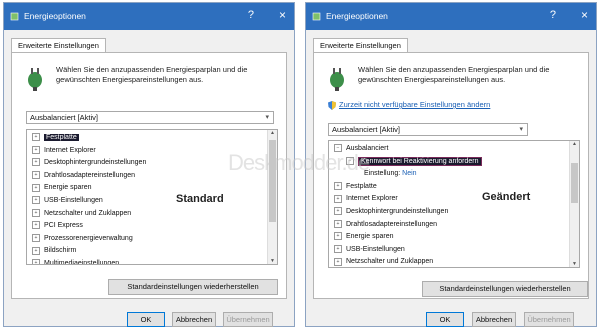  Describe the element at coordinates (506, 197) in the screenshot. I see `label-changed: Geändert` at that location.